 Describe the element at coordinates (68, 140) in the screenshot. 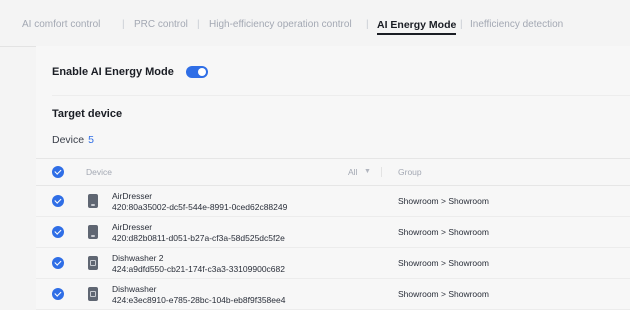

I see `device-count-label: Device` at that location.